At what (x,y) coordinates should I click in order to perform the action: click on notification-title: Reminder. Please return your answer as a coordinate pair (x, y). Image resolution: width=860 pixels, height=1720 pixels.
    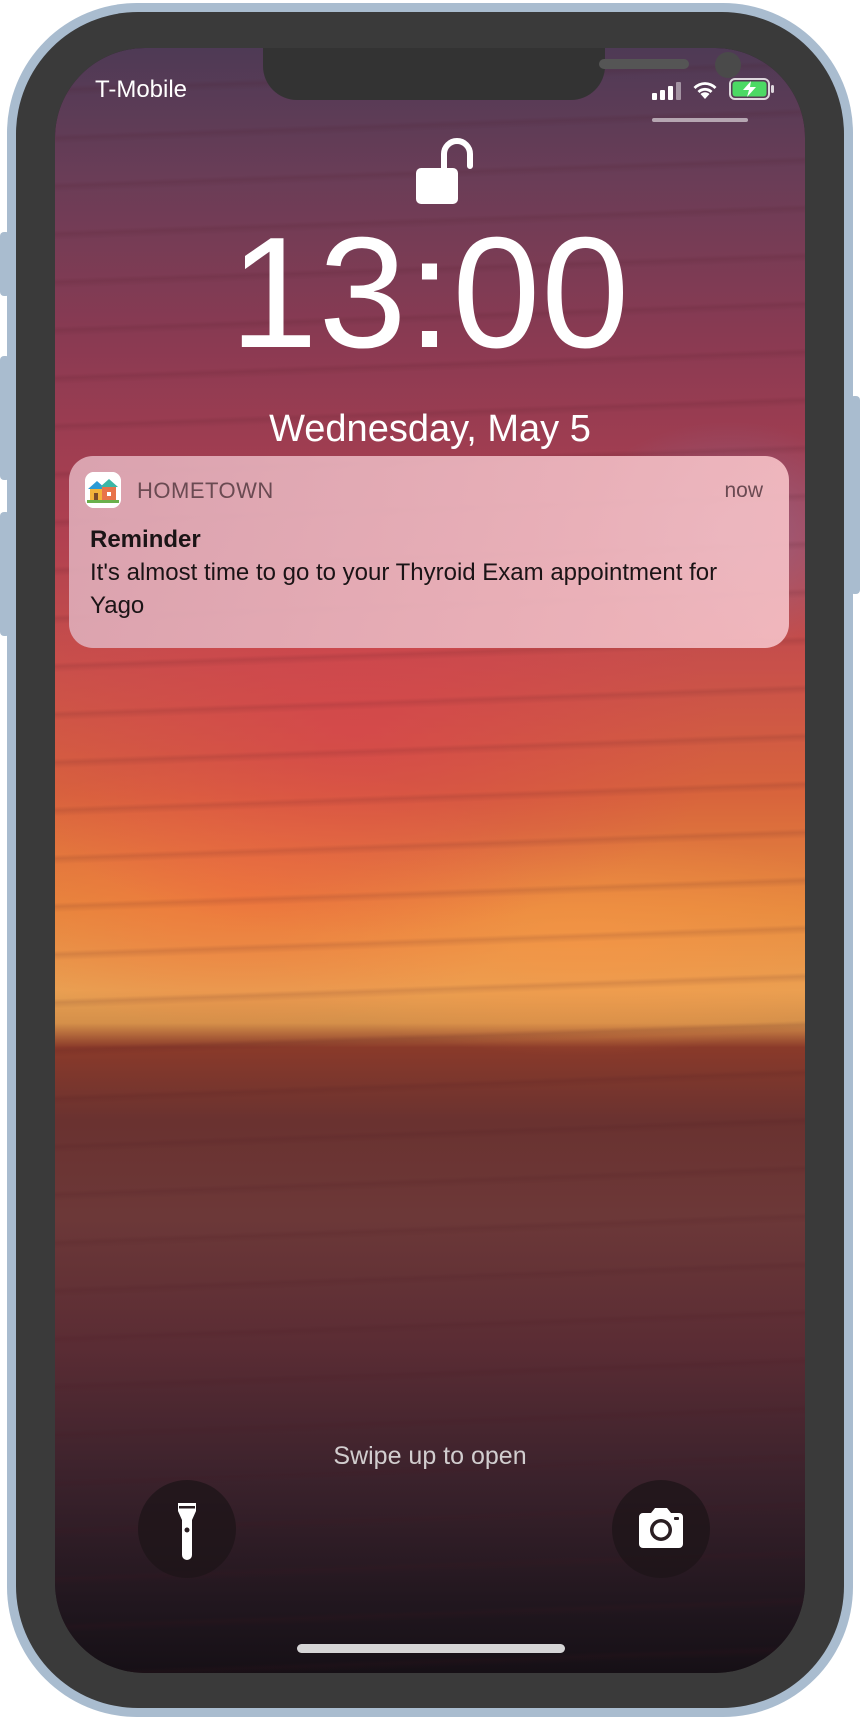
    Looking at the image, I should click on (145, 539).